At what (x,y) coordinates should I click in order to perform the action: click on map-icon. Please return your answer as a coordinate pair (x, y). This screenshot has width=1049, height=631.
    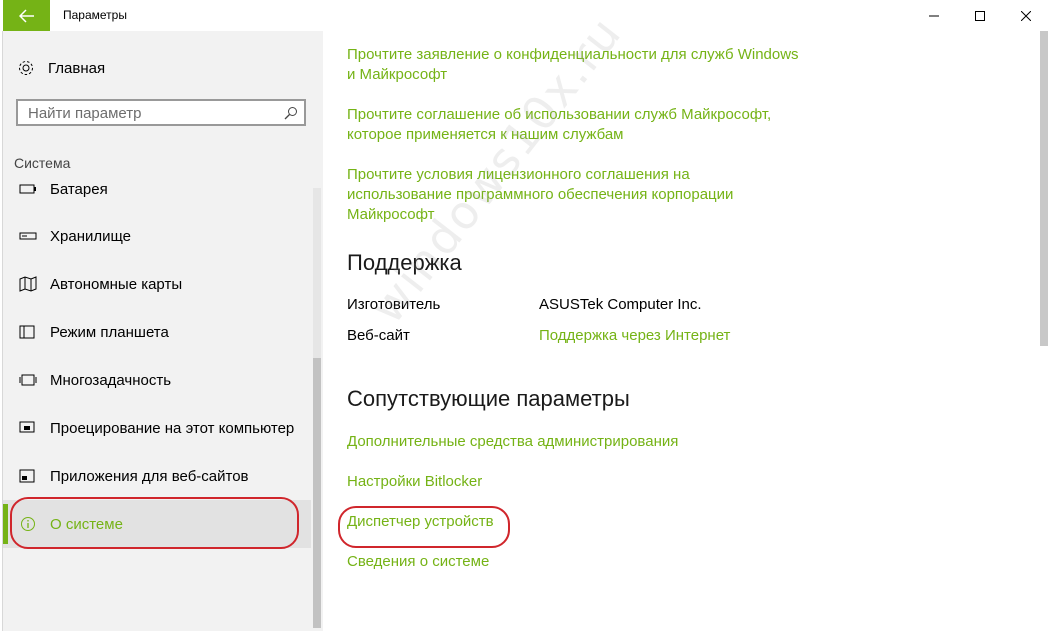
    Looking at the image, I should click on (28, 284).